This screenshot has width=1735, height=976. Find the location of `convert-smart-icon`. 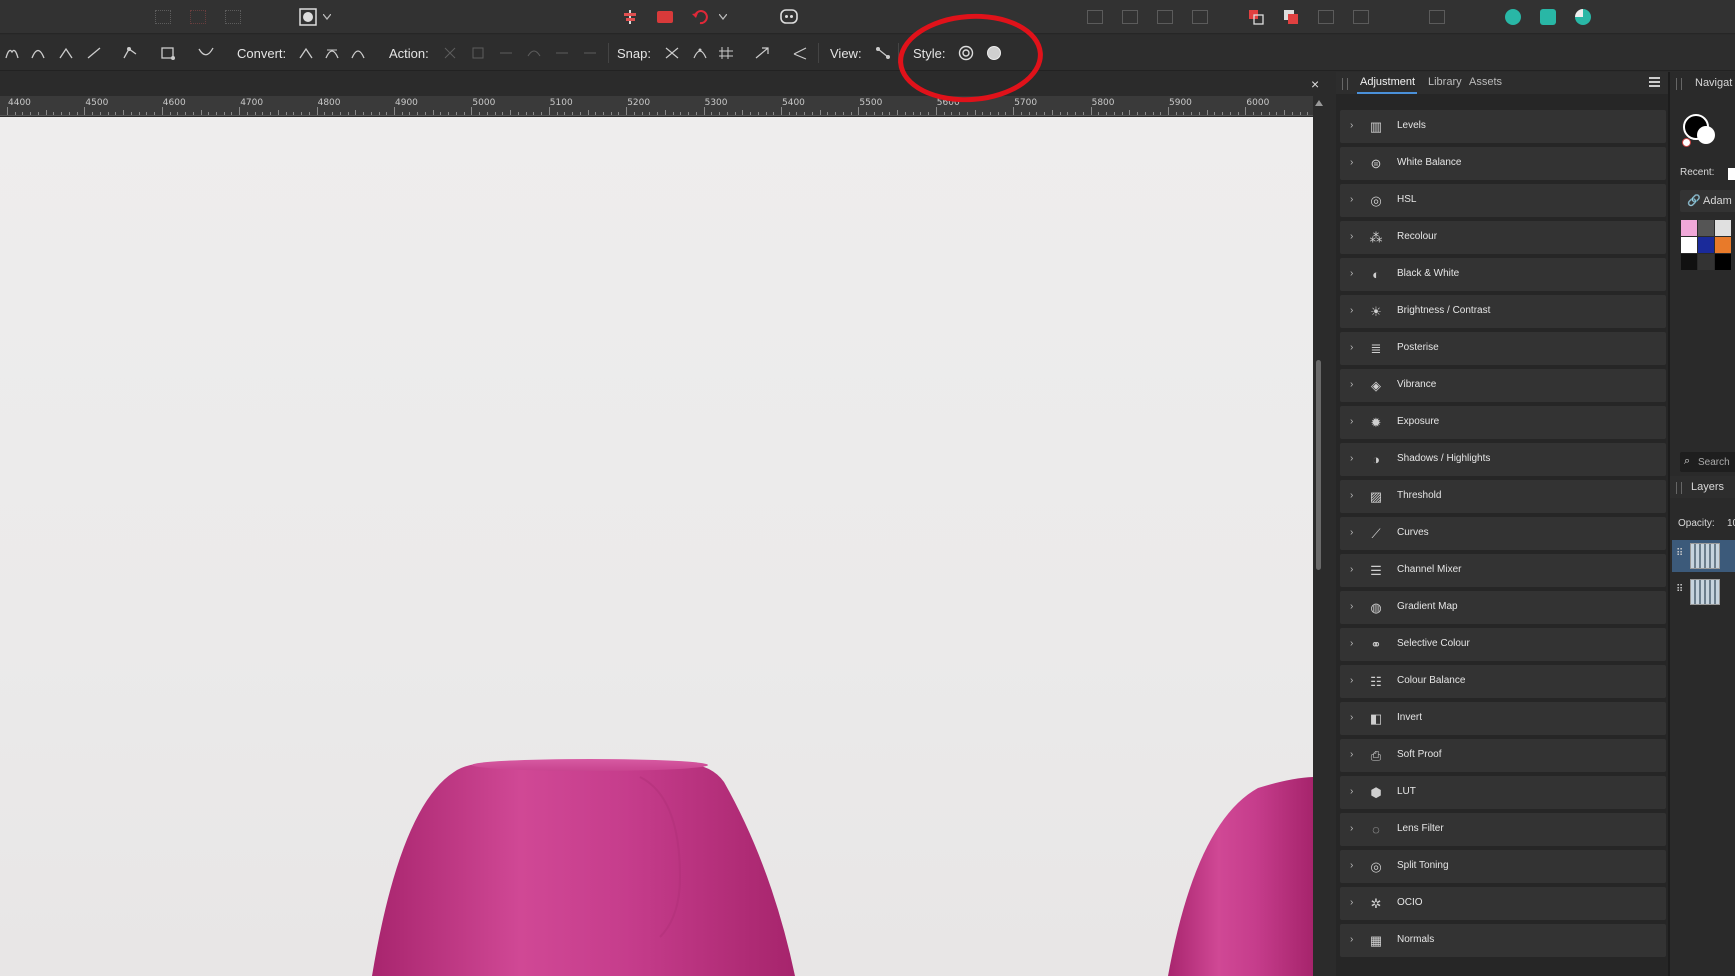

convert-smart-icon is located at coordinates (358, 53).